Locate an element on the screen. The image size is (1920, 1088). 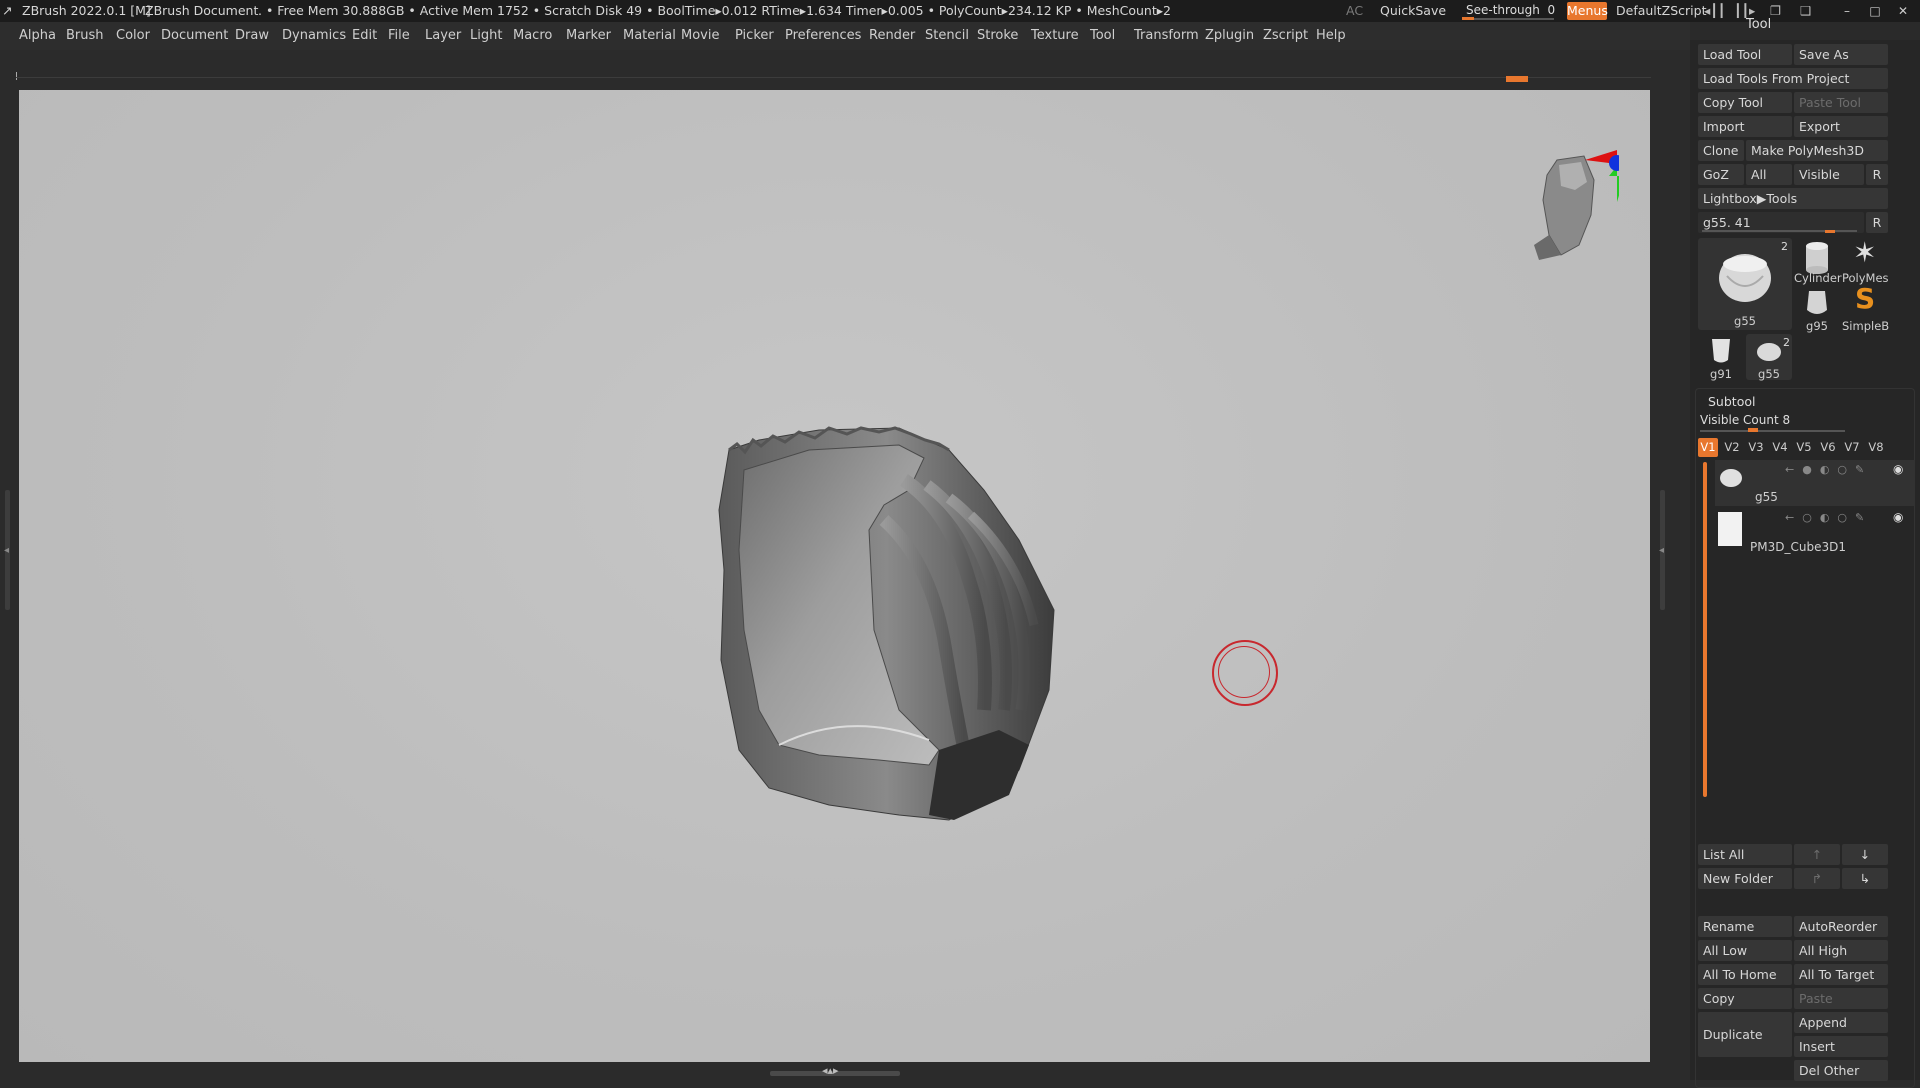
all-high-button: All High is located at coordinates (1841, 950).